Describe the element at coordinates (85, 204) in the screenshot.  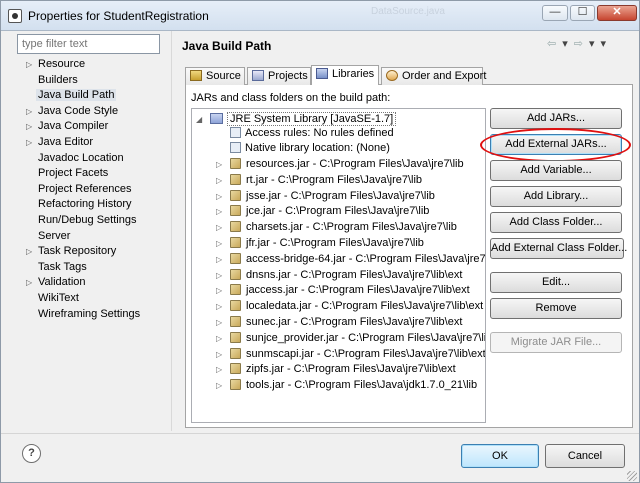
I see `nav-item-refactoring-history: Refactoring History` at that location.